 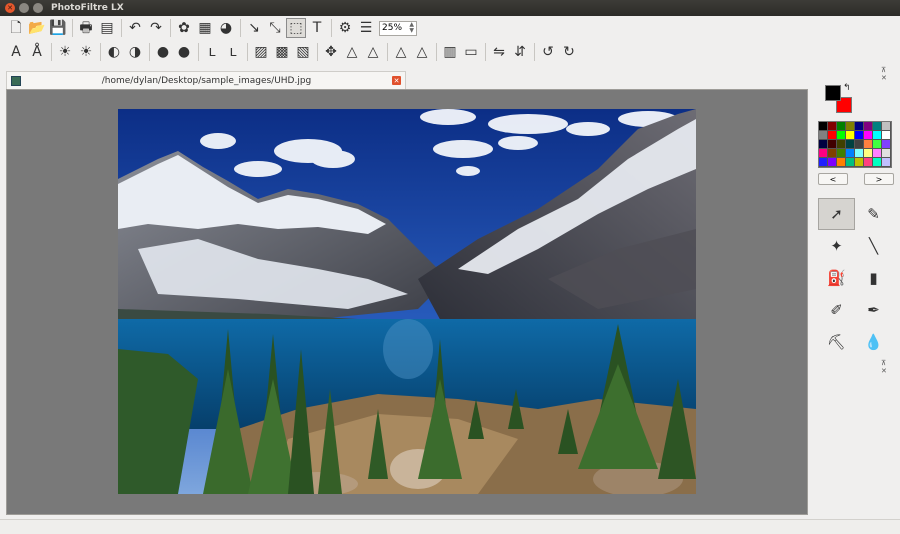 What do you see at coordinates (16, 28) in the screenshot?
I see `new-file-icon: 🗋` at bounding box center [16, 28].